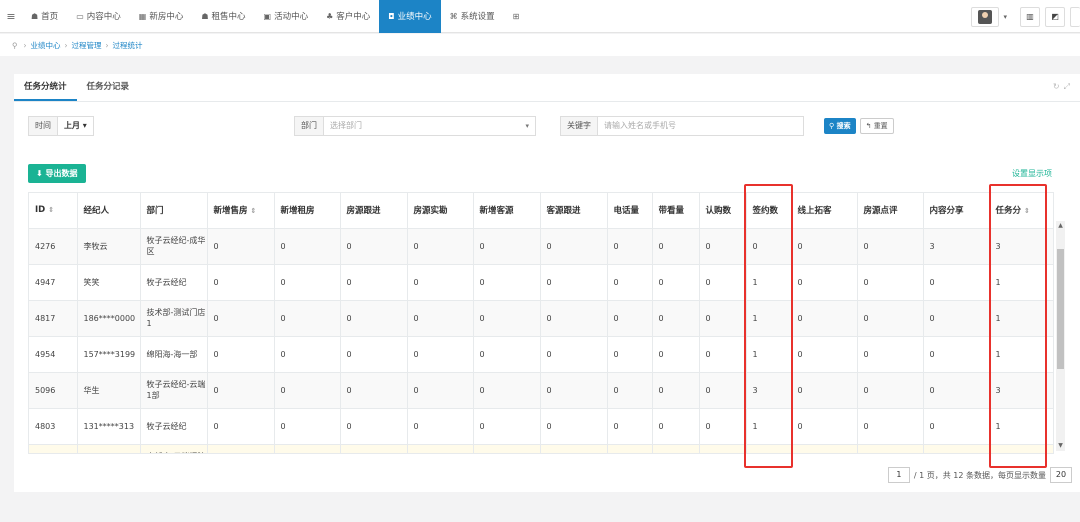 The height and width of the screenshot is (522, 1080). What do you see at coordinates (868, 126) in the screenshot?
I see `reset-icon: ↰` at bounding box center [868, 126].